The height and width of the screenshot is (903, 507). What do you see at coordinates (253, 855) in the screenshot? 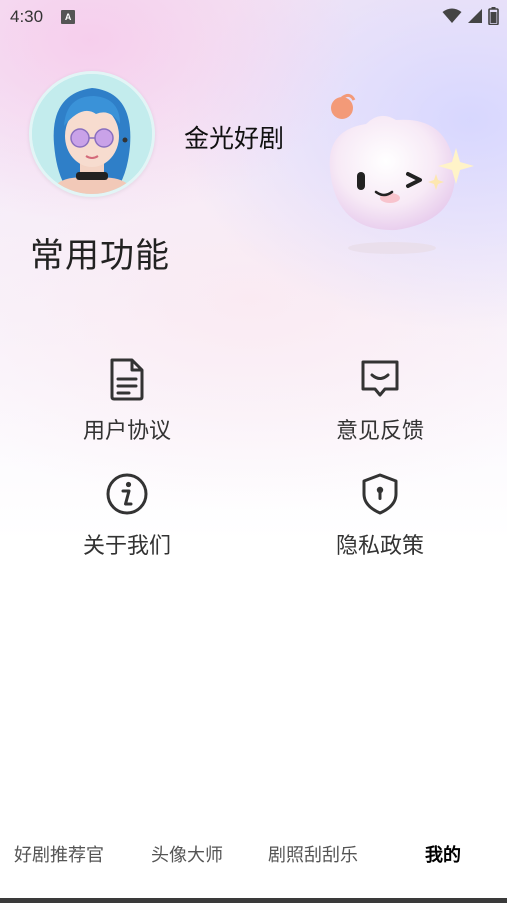
I see `bottom-tab-bar: 好剧推荐官 头像大师 剧照刮刮乐 我的` at bounding box center [253, 855].